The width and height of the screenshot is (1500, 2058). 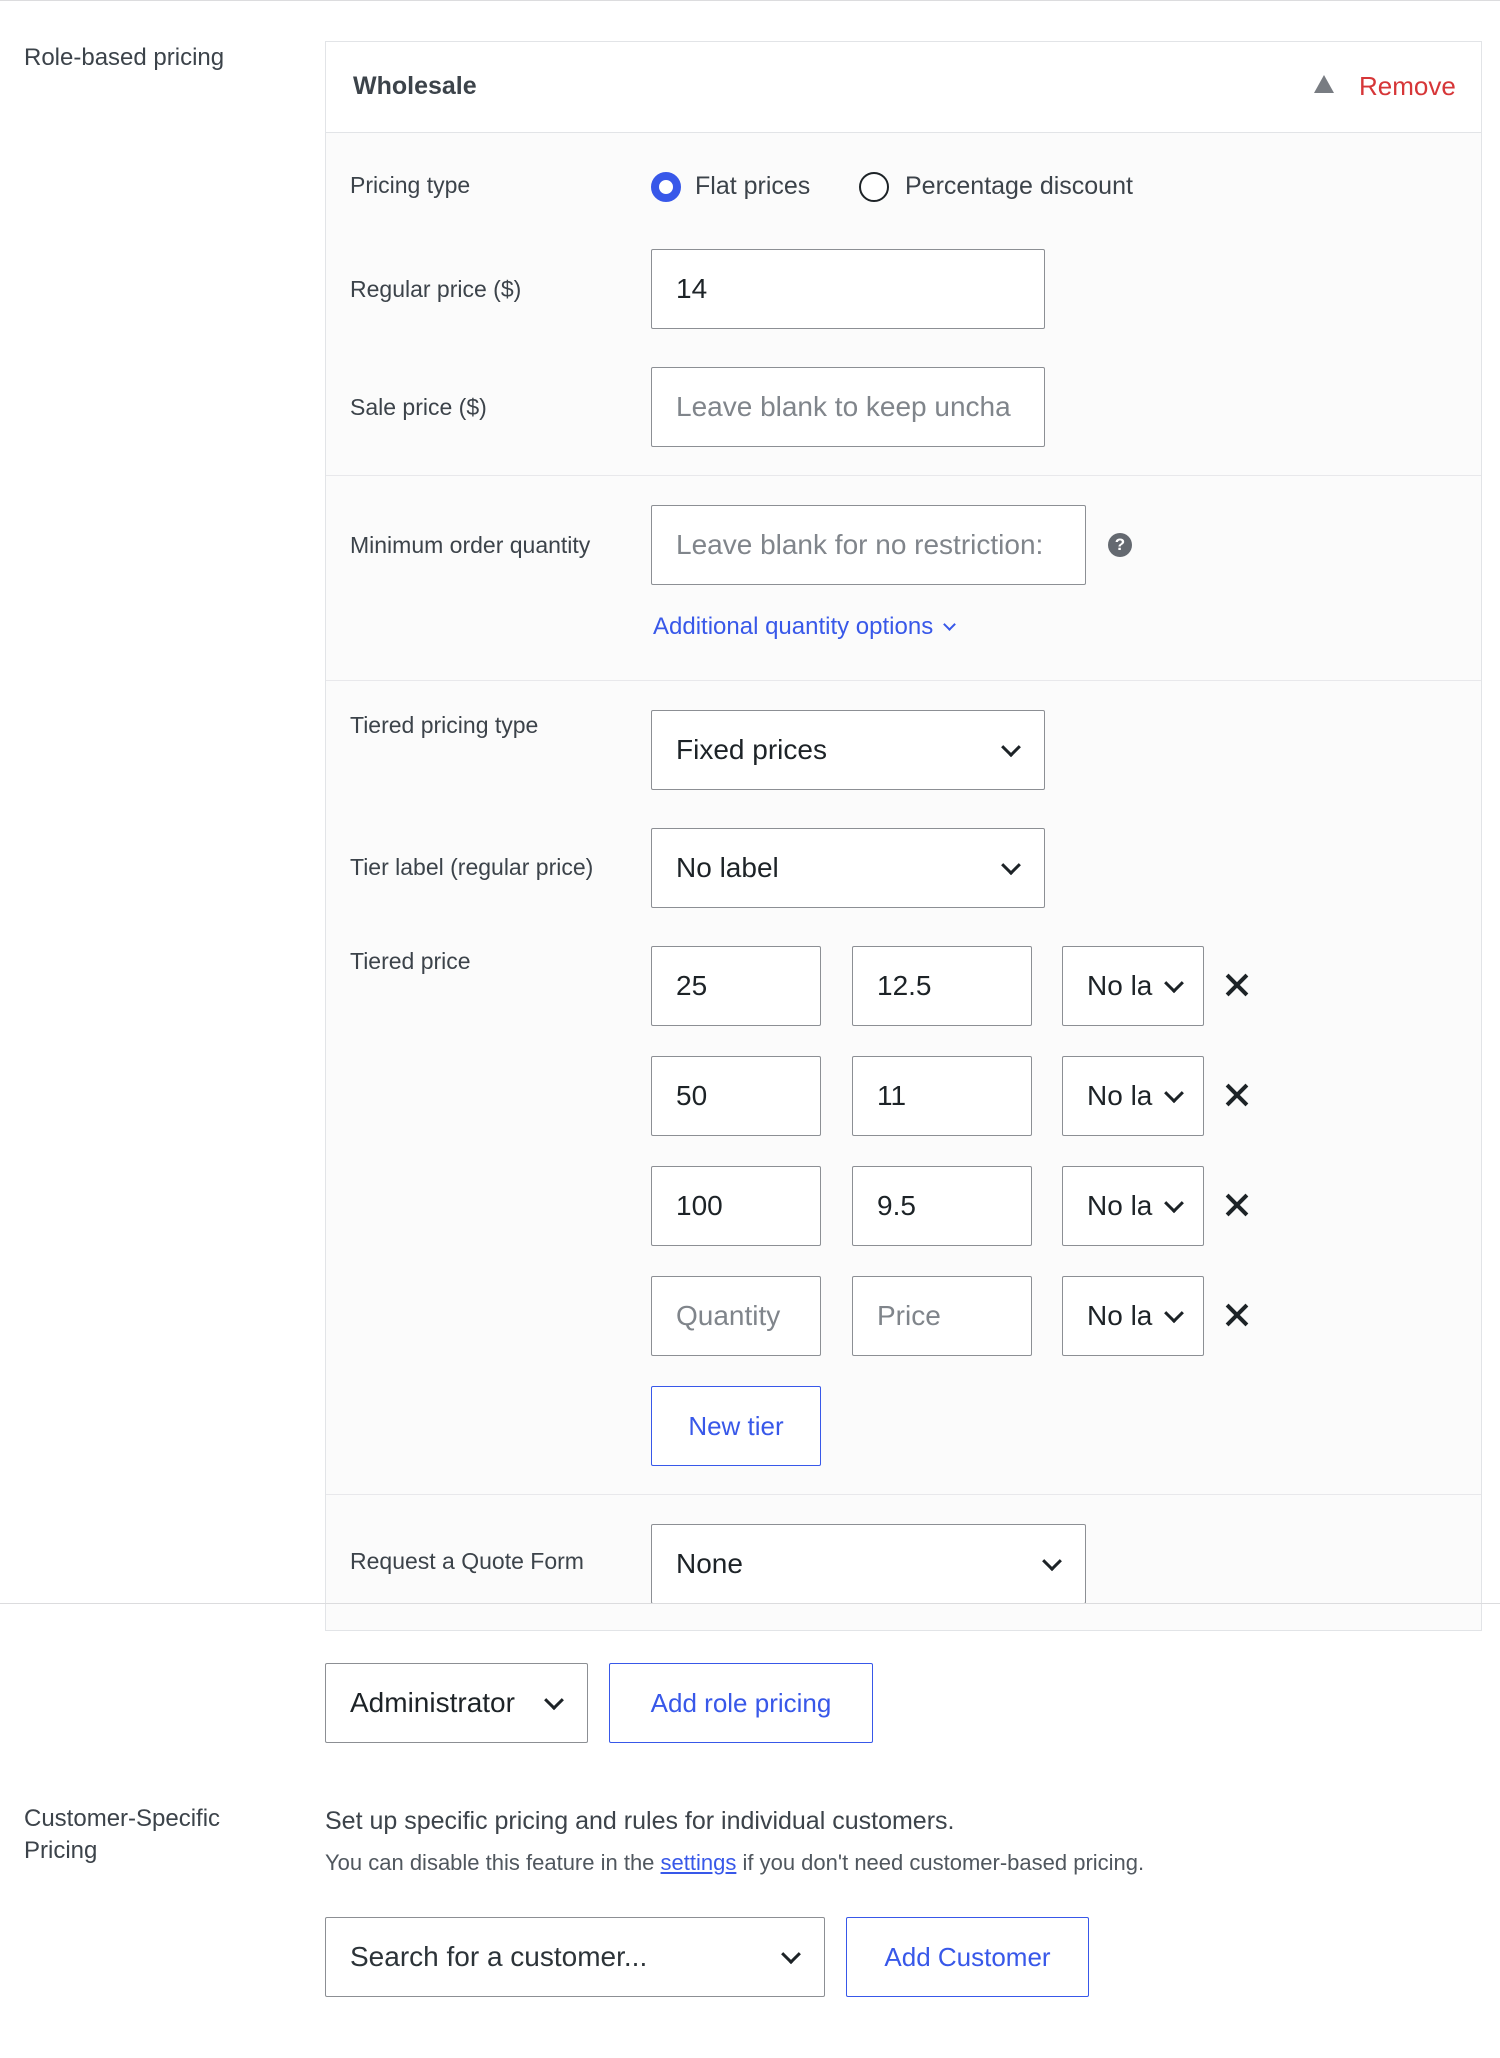 What do you see at coordinates (793, 626) in the screenshot?
I see `additional-qty-options-label: Additional quantity options` at bounding box center [793, 626].